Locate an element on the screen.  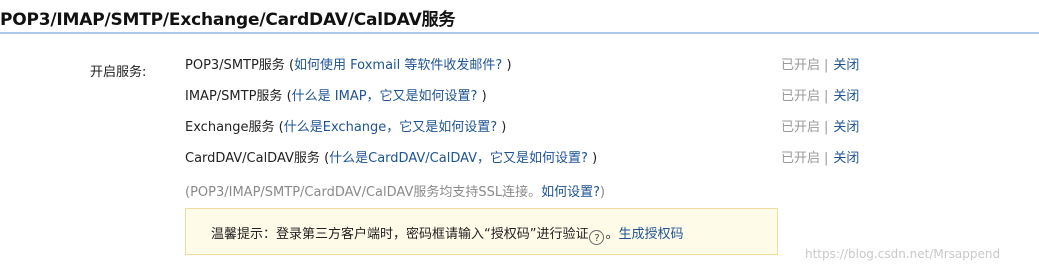
ssl-help-link: 如何设置? is located at coordinates (570, 192).